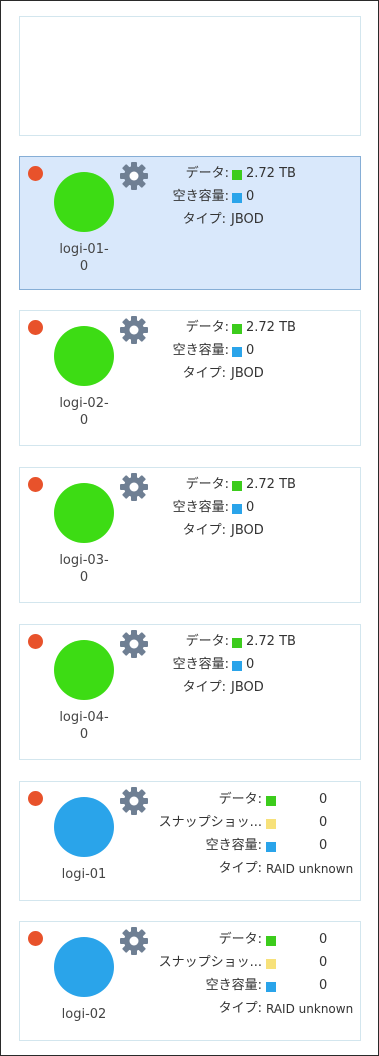  Describe the element at coordinates (84, 569) in the screenshot. I see `disk-name: logi-03- 0` at that location.